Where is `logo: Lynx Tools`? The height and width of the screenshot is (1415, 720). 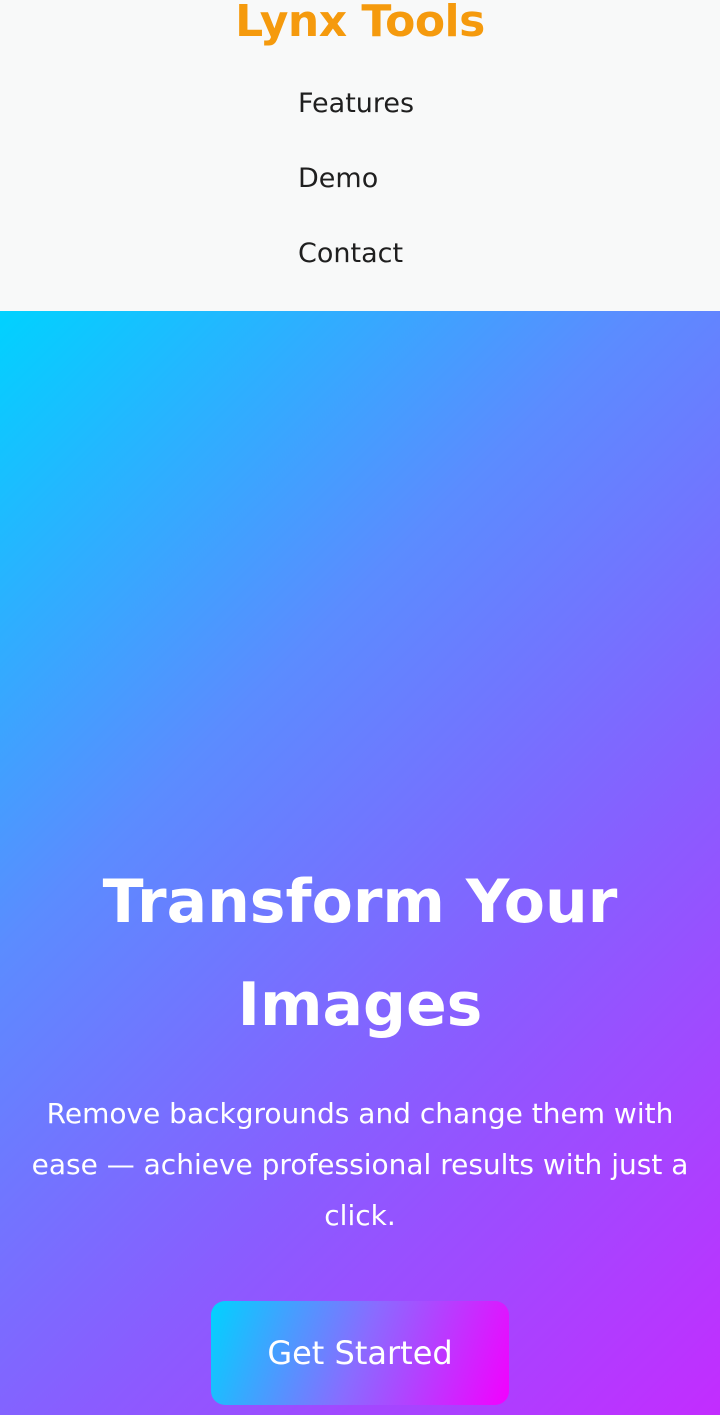
logo: Lynx Tools is located at coordinates (360, 26).